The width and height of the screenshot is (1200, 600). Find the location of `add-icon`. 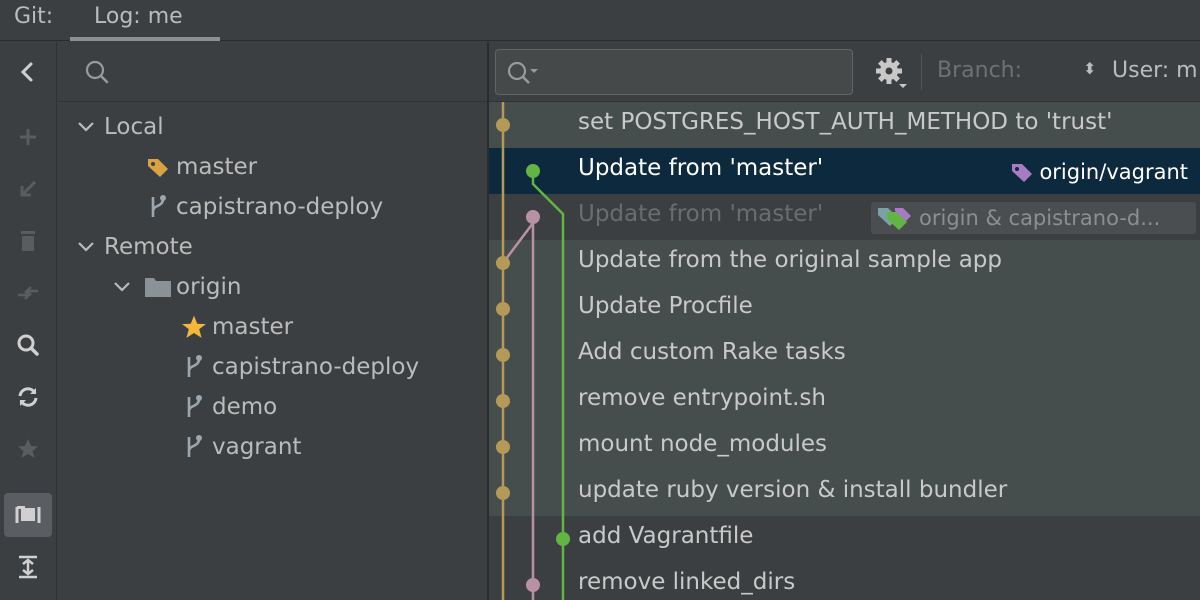

add-icon is located at coordinates (28, 137).